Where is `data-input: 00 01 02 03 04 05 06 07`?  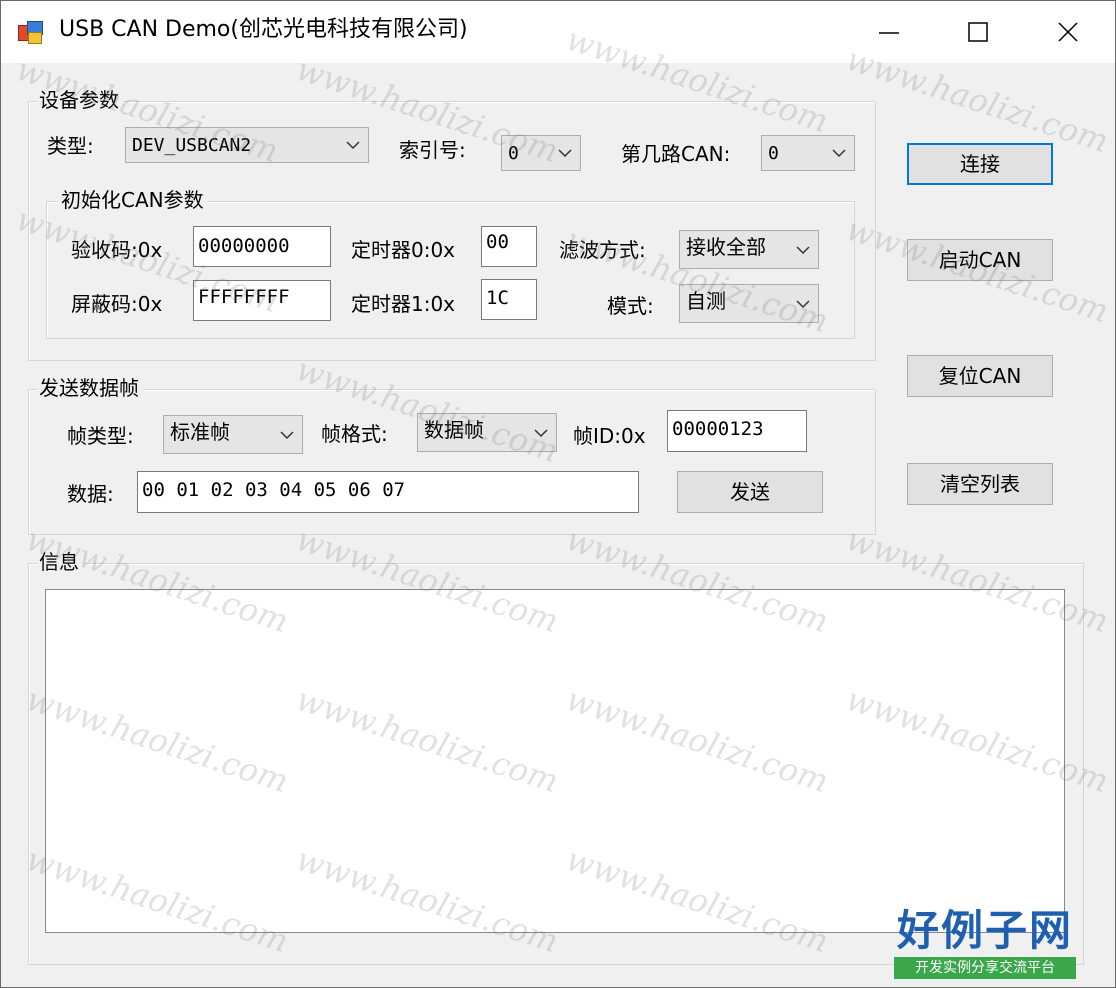 data-input: 00 01 02 03 04 05 06 07 is located at coordinates (388, 492).